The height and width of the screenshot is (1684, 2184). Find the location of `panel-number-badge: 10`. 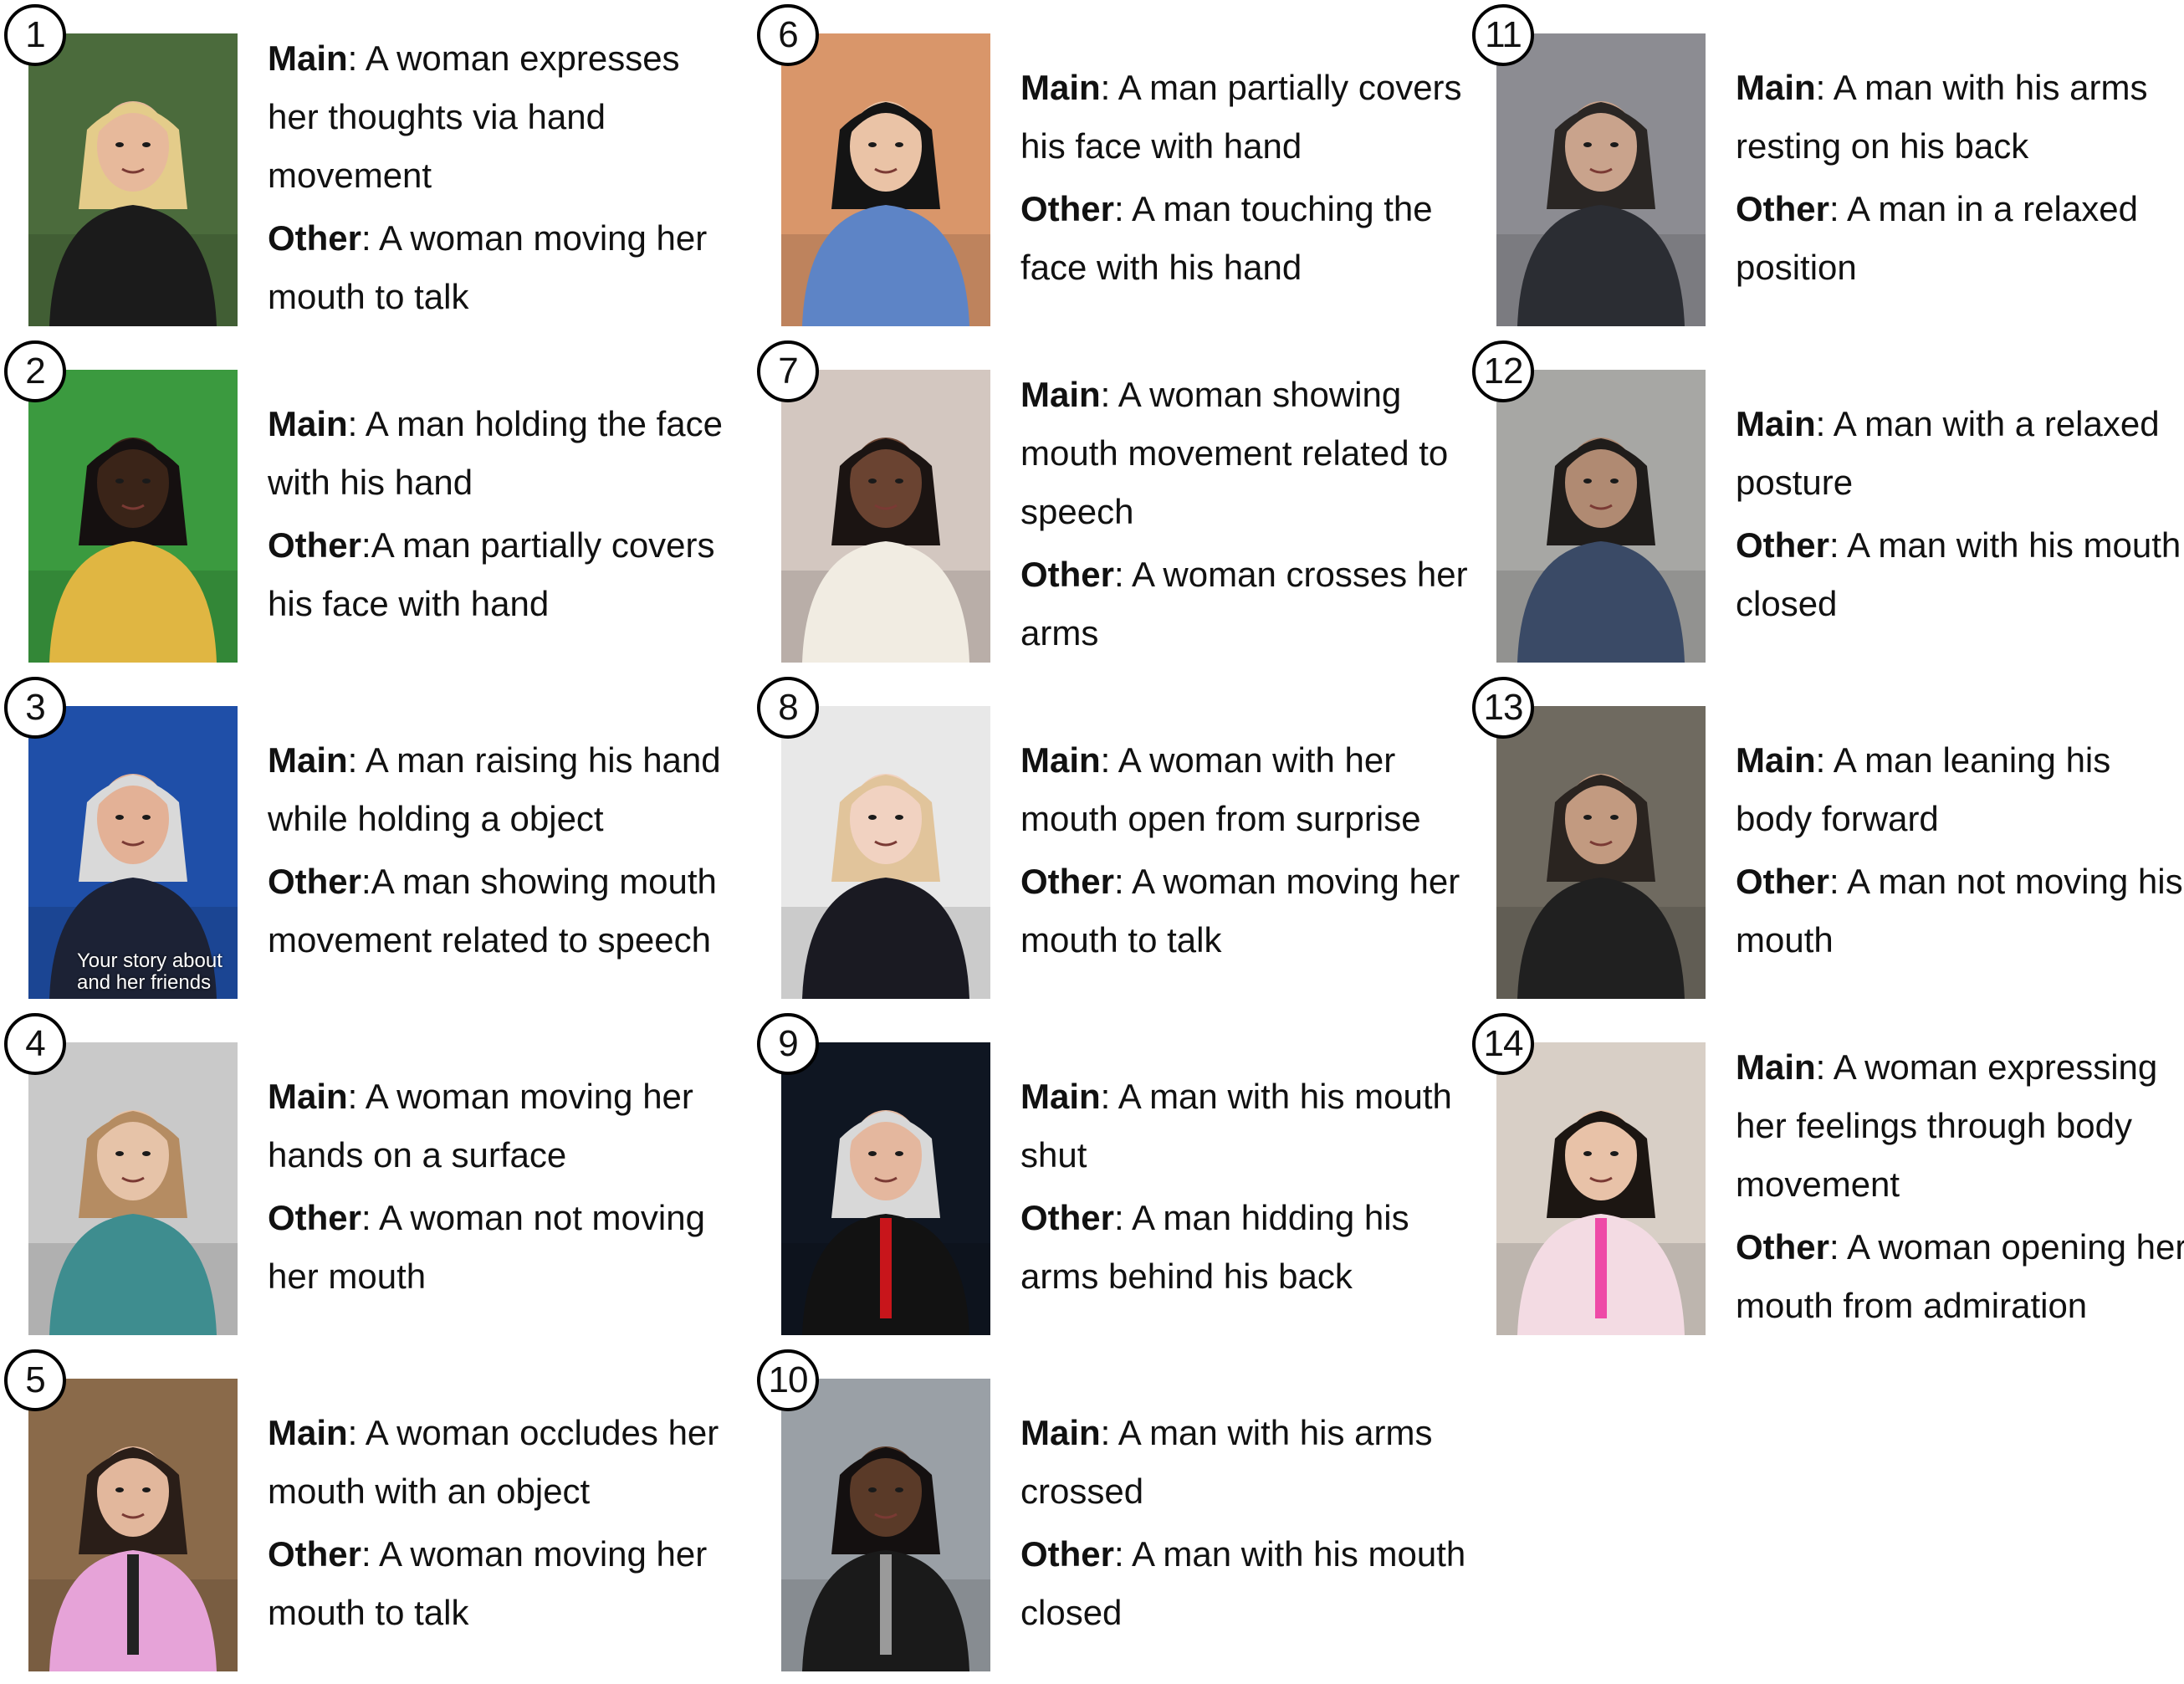

panel-number-badge: 10 is located at coordinates (788, 1380).